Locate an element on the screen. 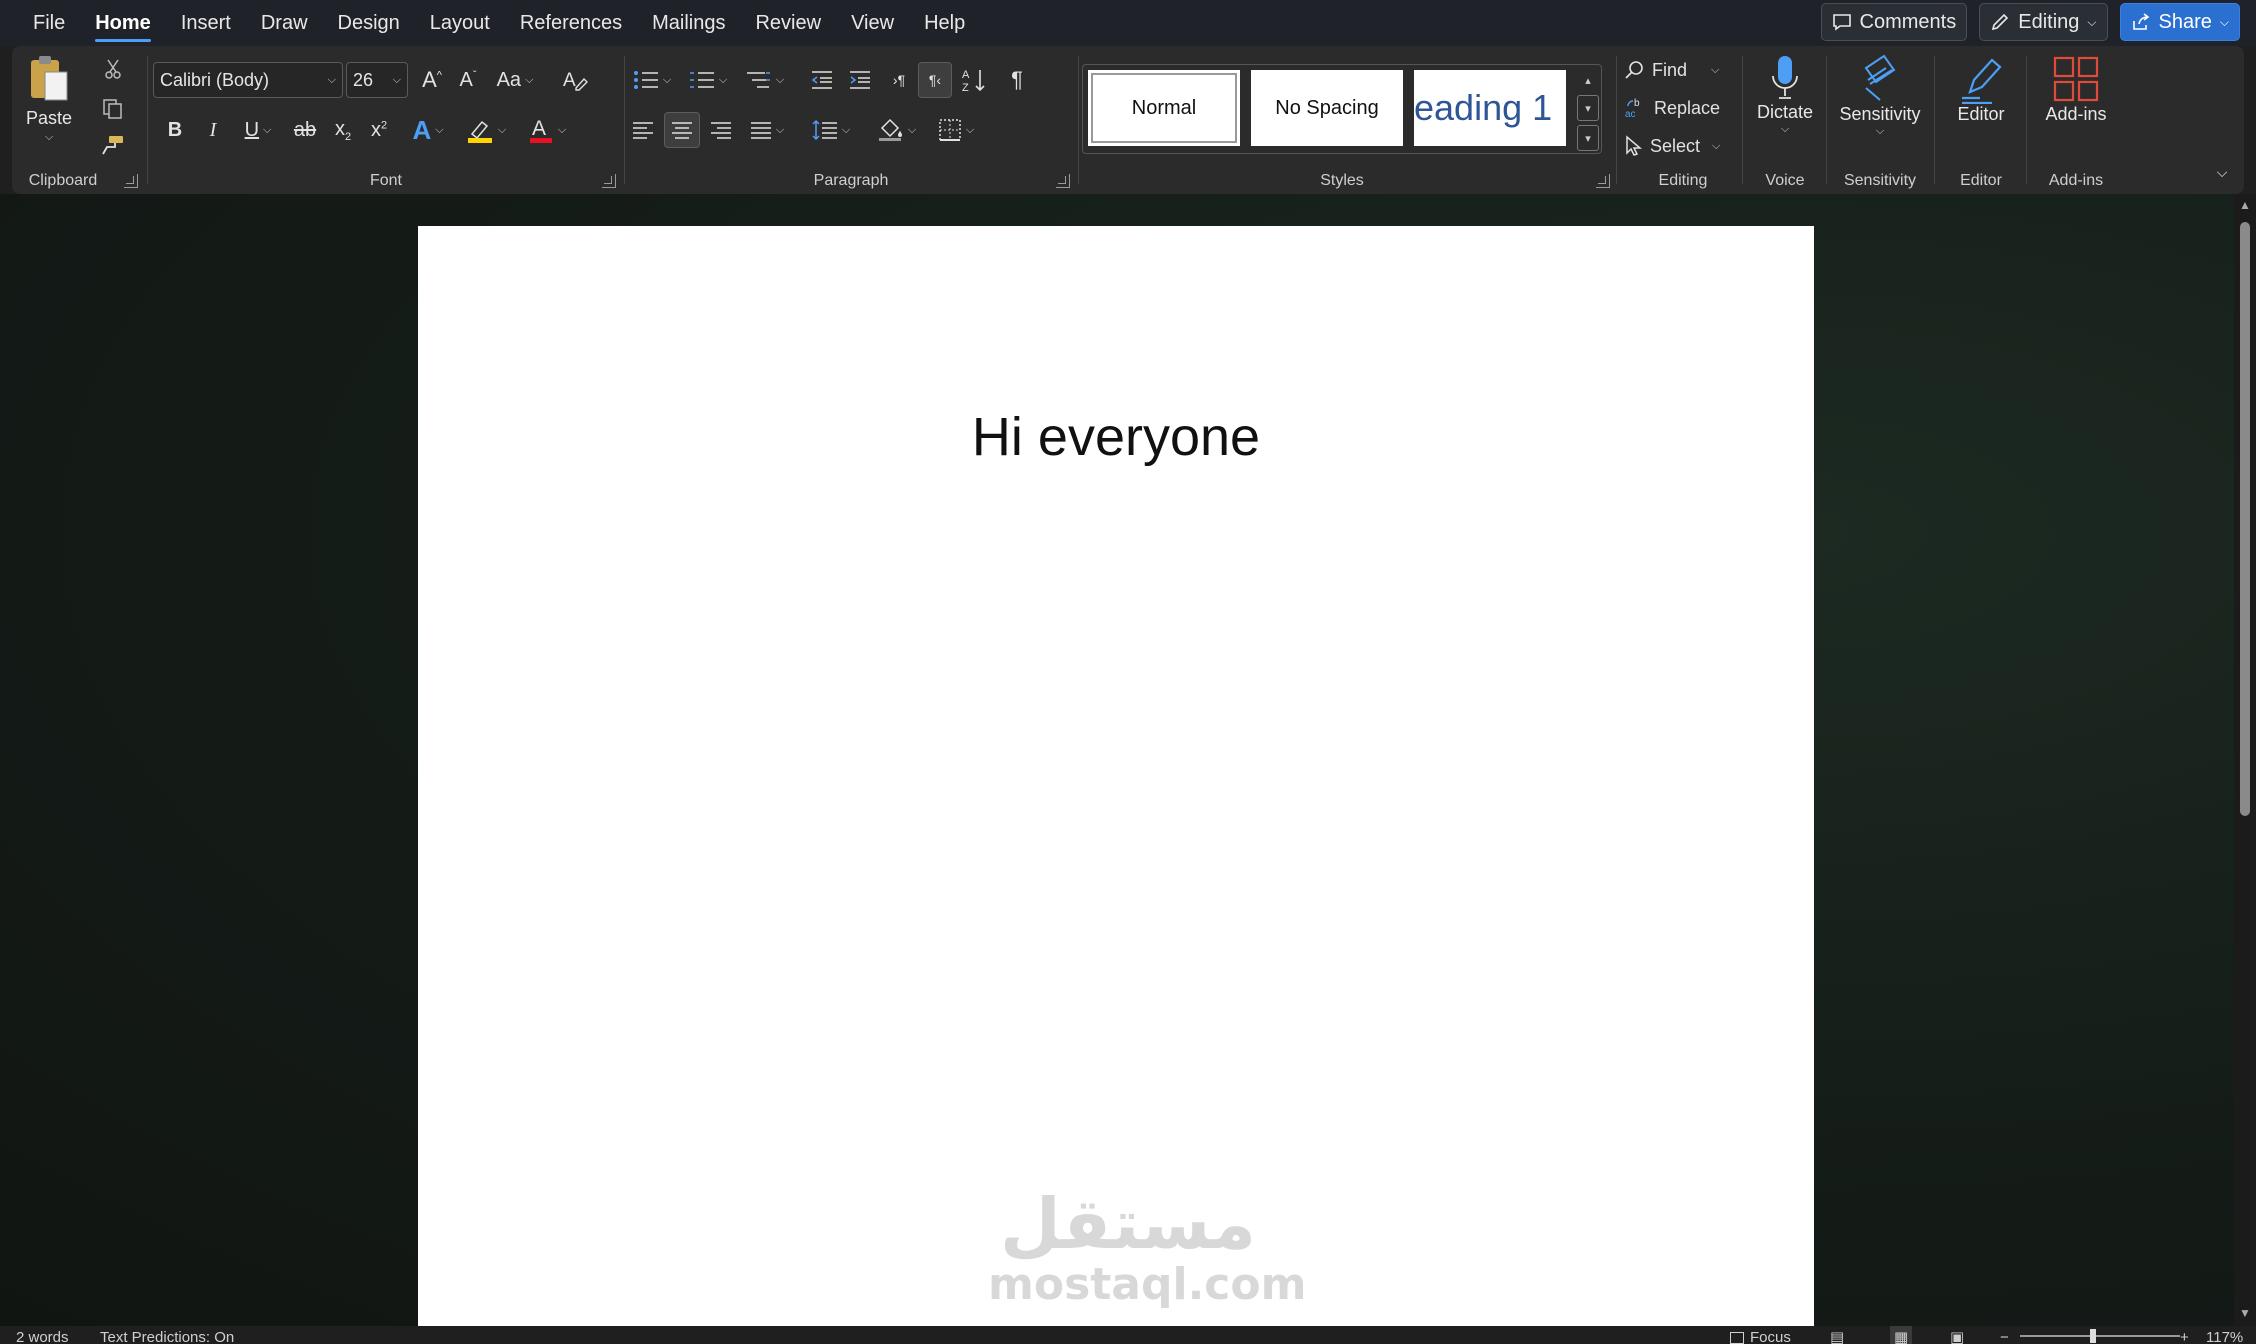 This screenshot has height=1344, width=2256. editor-button: Editor is located at coordinates (1981, 89).